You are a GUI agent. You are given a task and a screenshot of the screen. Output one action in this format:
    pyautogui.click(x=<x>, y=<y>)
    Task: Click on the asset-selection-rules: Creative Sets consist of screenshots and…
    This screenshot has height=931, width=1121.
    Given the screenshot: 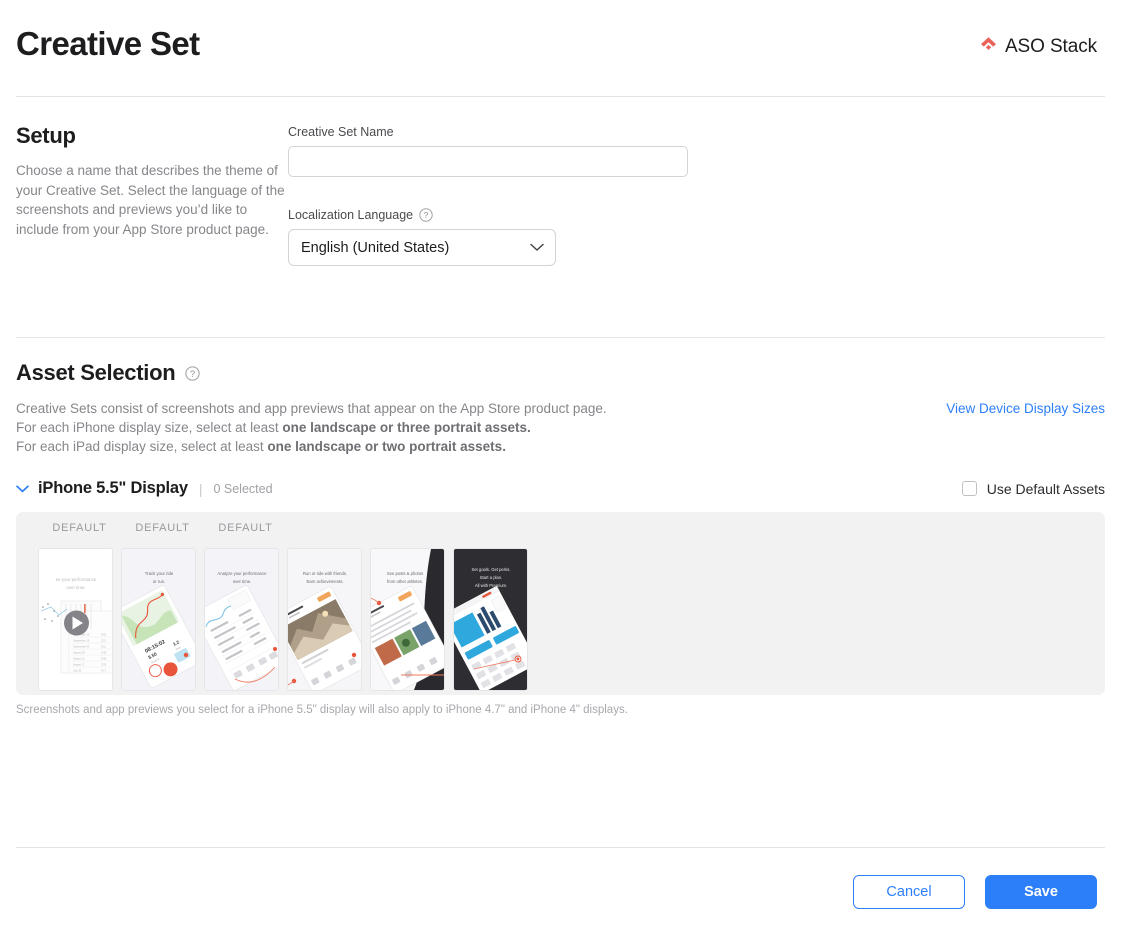 What is the action you would take?
    pyautogui.click(x=311, y=427)
    